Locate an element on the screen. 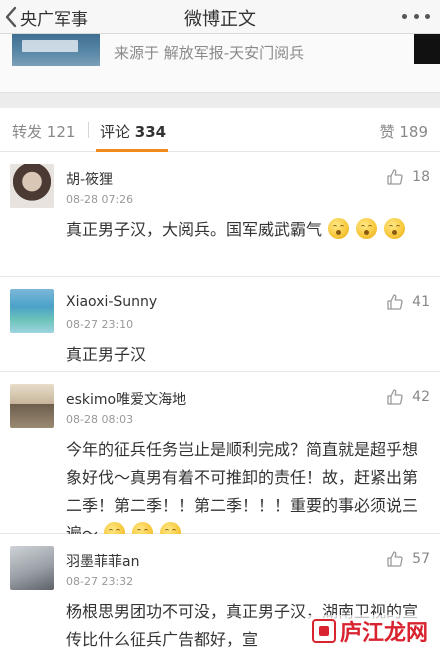 Image resolution: width=440 pixels, height=663 pixels. comment-author: 羽墨菲菲an is located at coordinates (102, 561).